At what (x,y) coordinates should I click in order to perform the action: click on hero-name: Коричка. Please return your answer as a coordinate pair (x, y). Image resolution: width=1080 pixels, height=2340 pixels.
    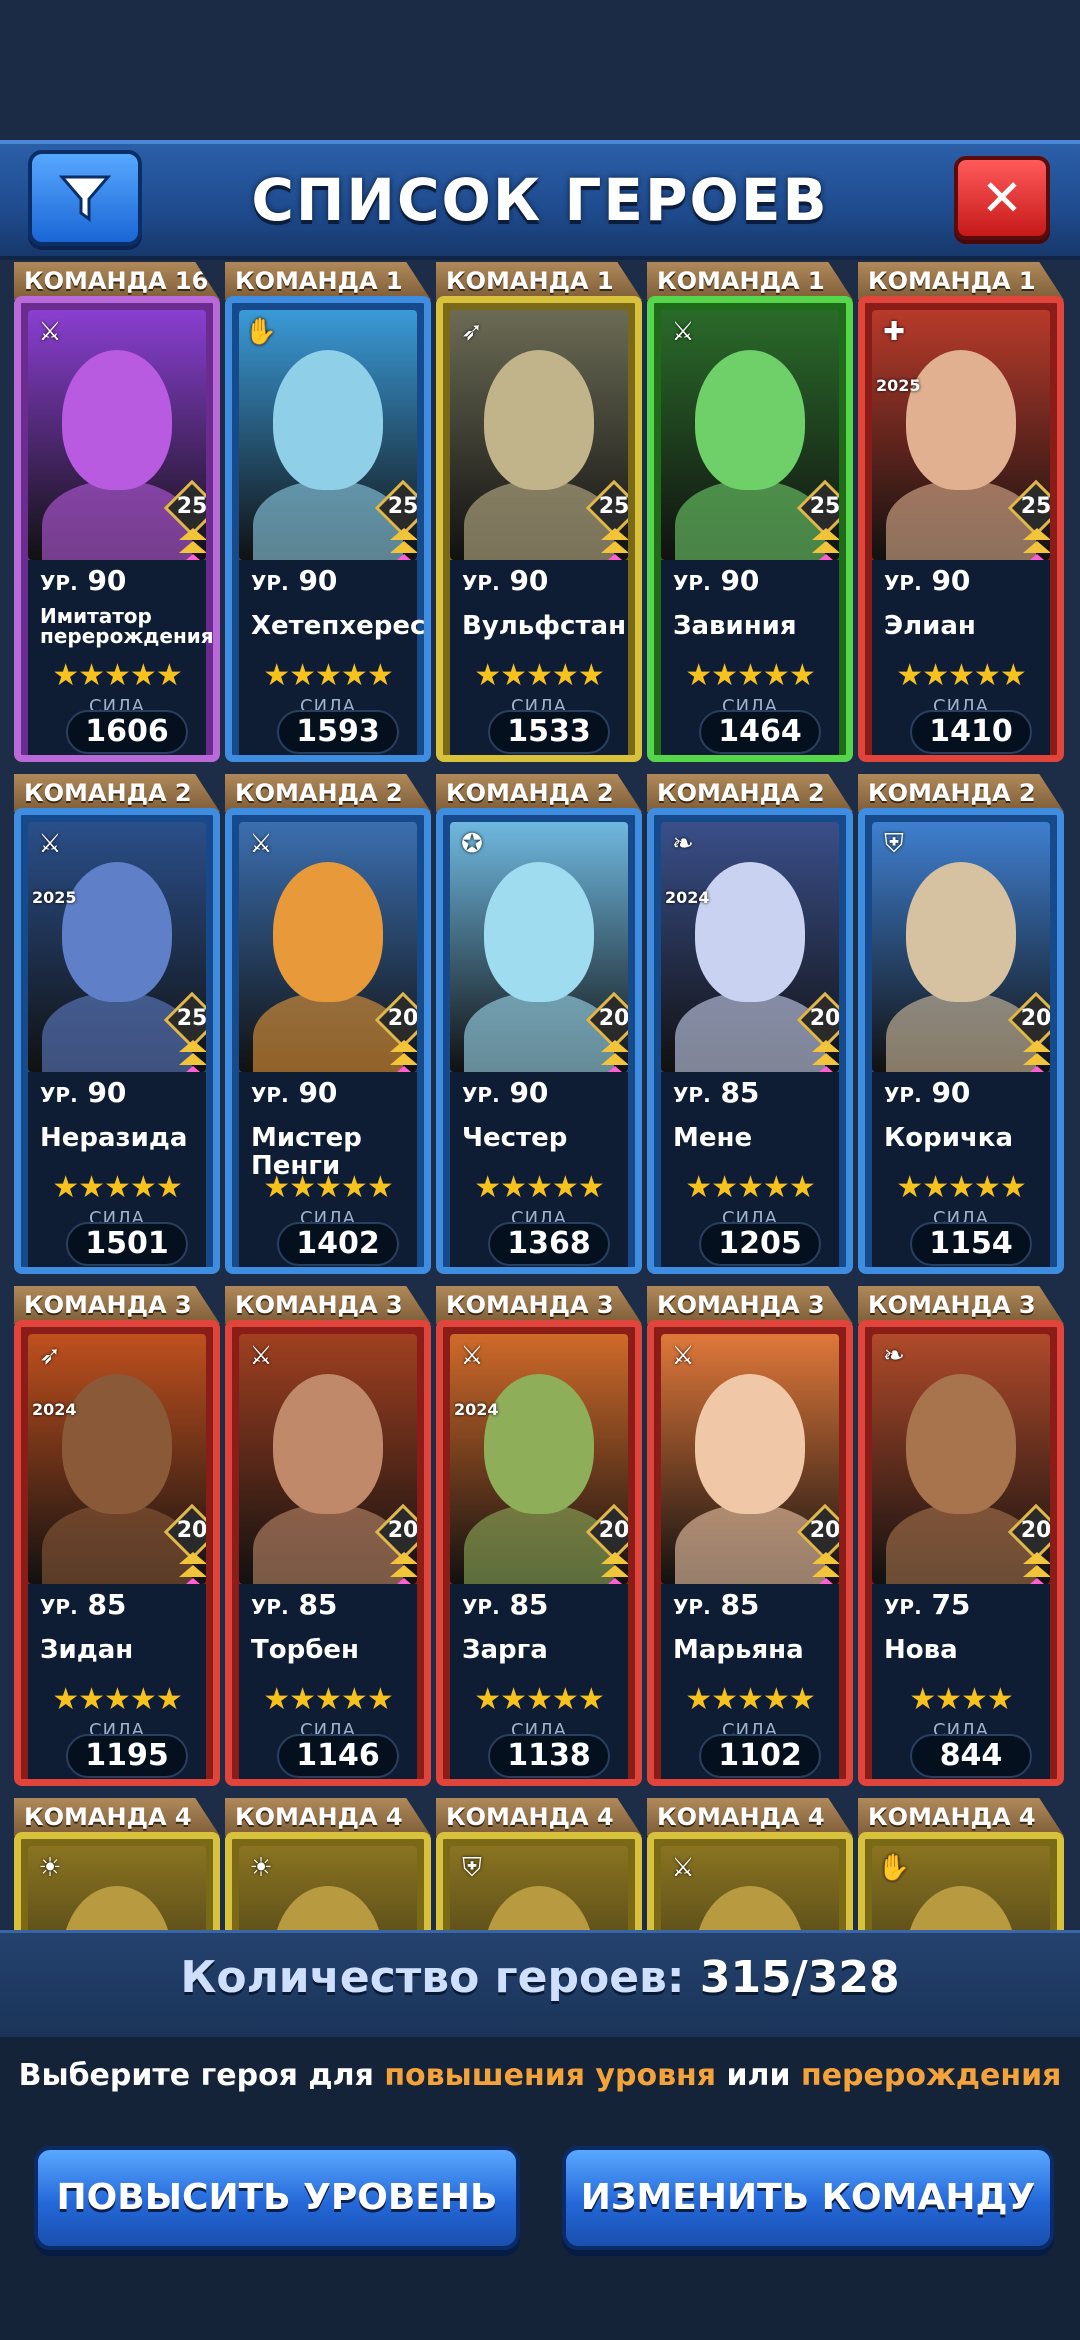
    Looking at the image, I should click on (948, 1138).